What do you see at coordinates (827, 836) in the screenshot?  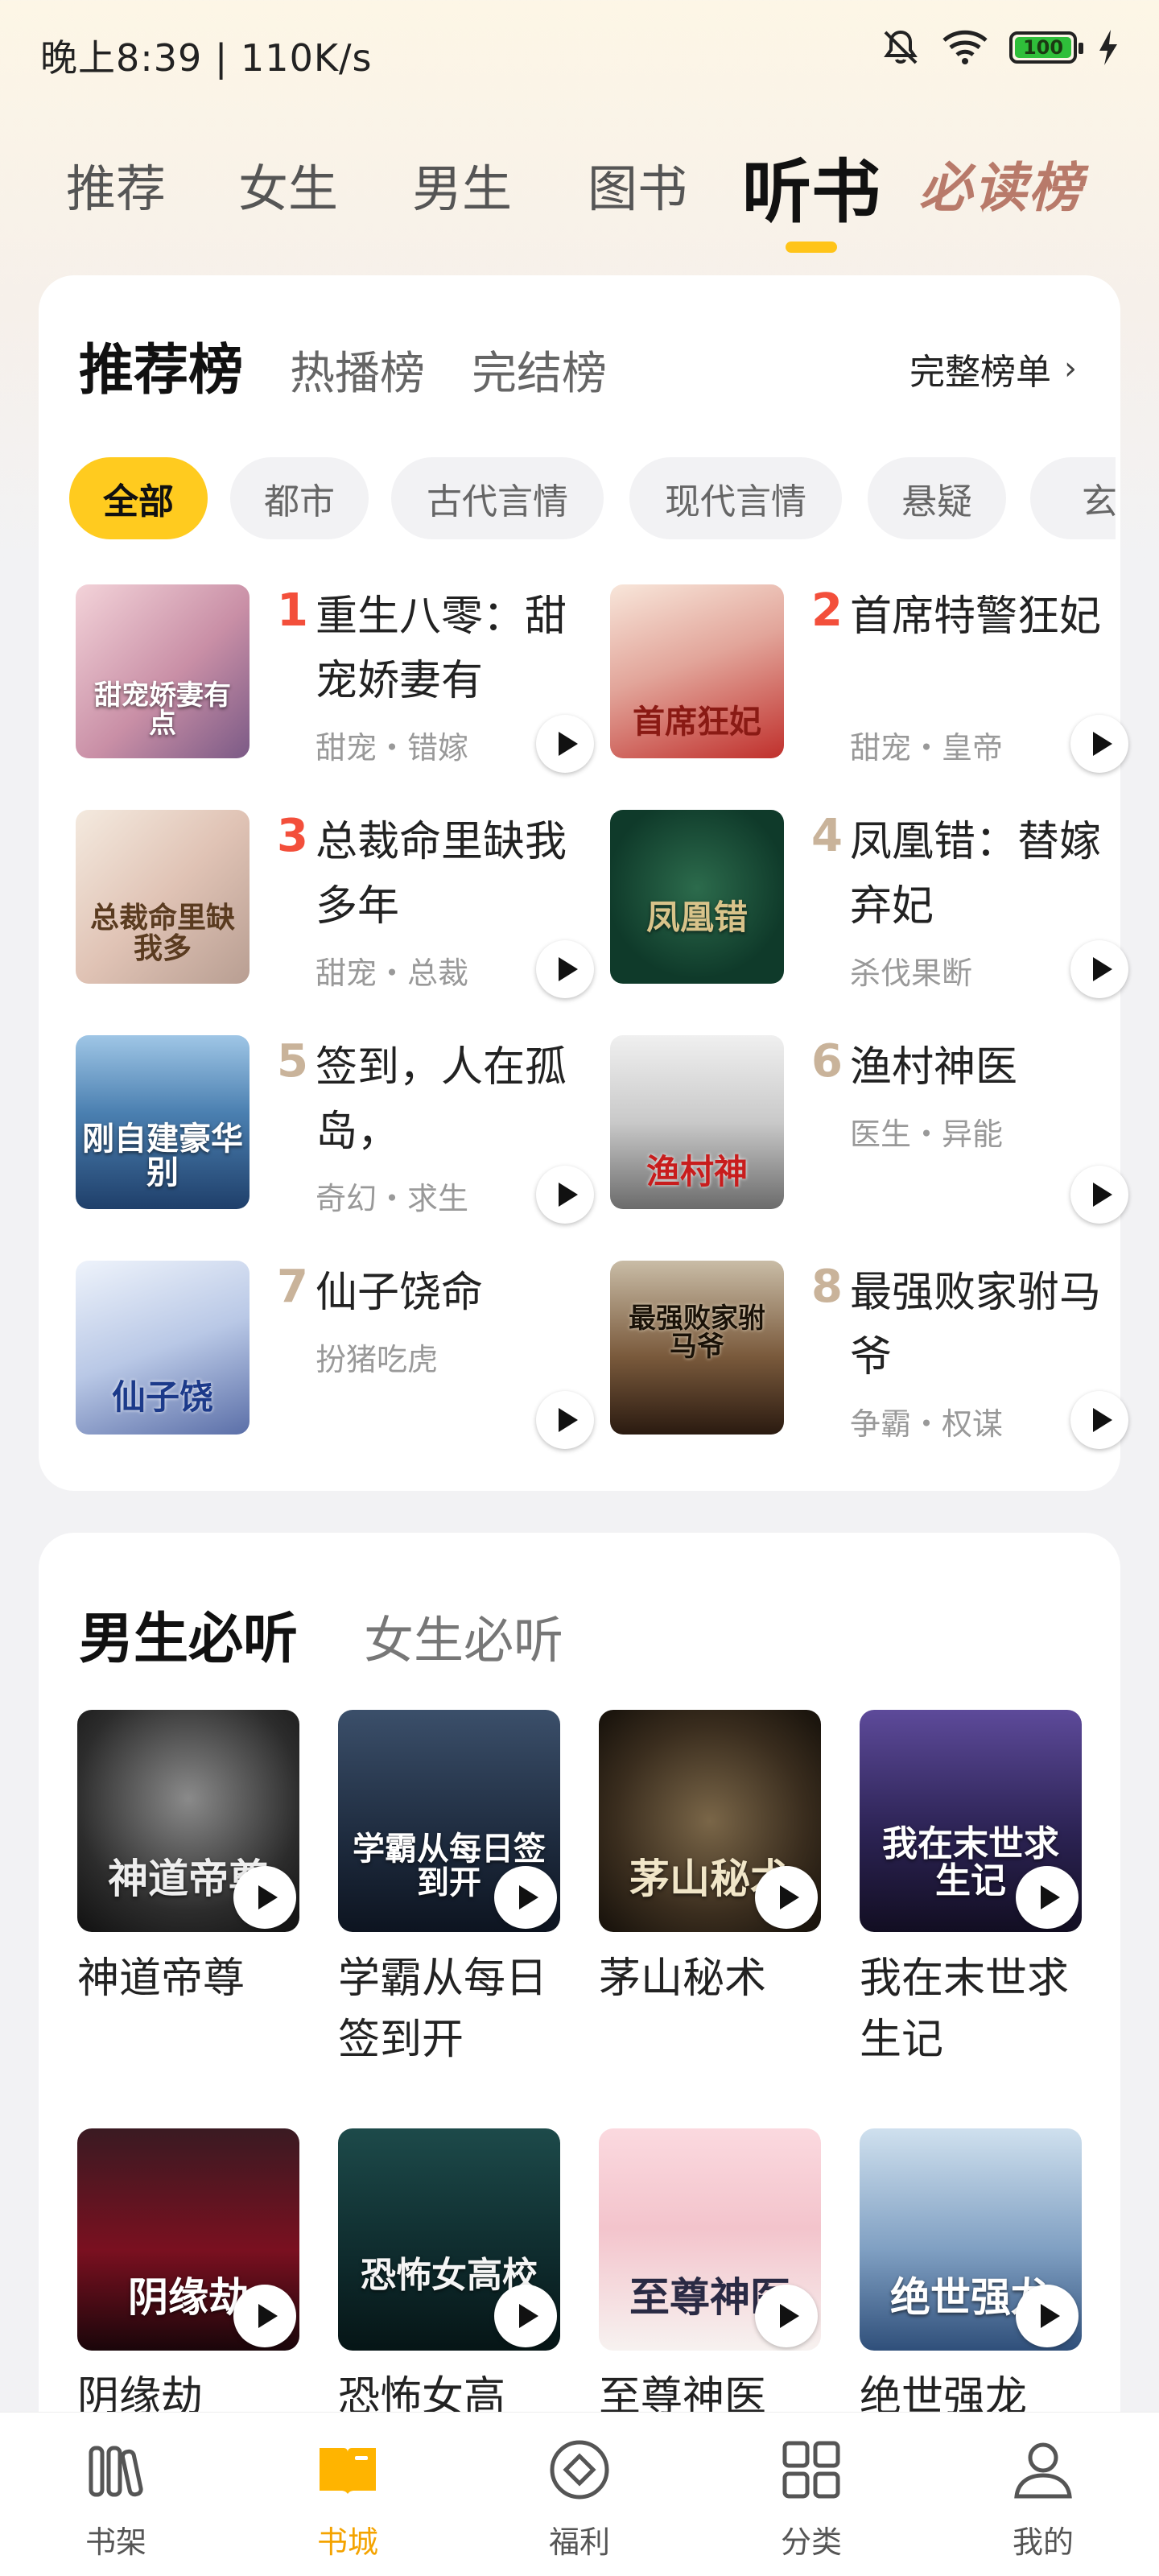 I see `rank-number: 4` at bounding box center [827, 836].